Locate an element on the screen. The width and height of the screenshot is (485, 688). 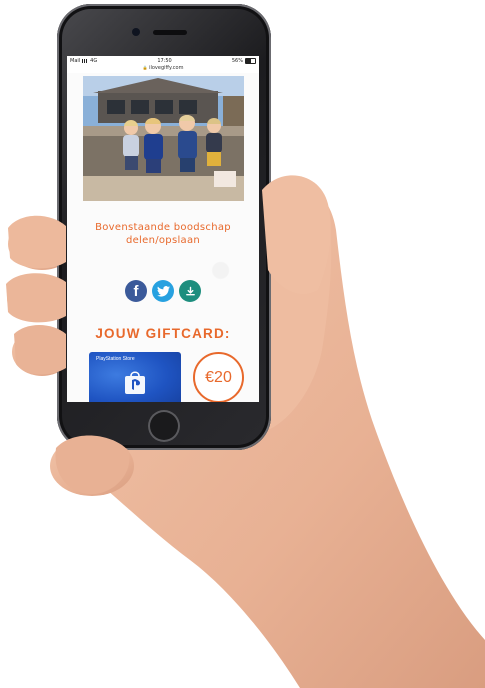
share-message-line1: Bovenstaande boodschap is located at coordinates (163, 227).